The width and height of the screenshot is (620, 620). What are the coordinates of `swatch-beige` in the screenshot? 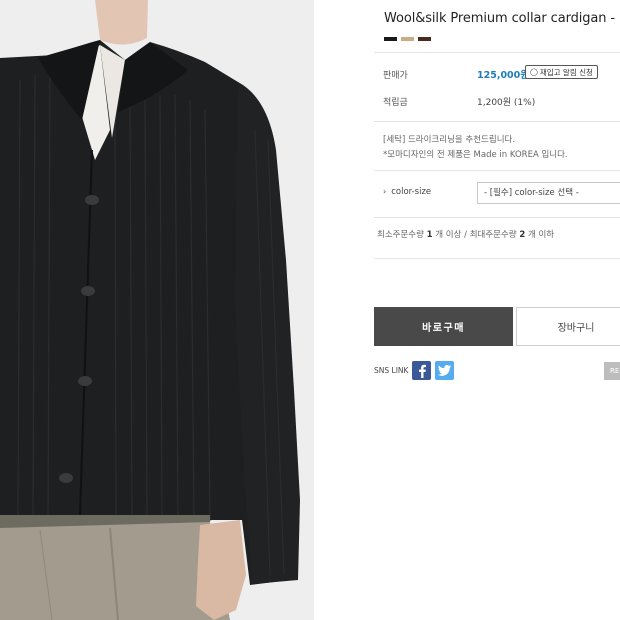 It's located at (407, 39).